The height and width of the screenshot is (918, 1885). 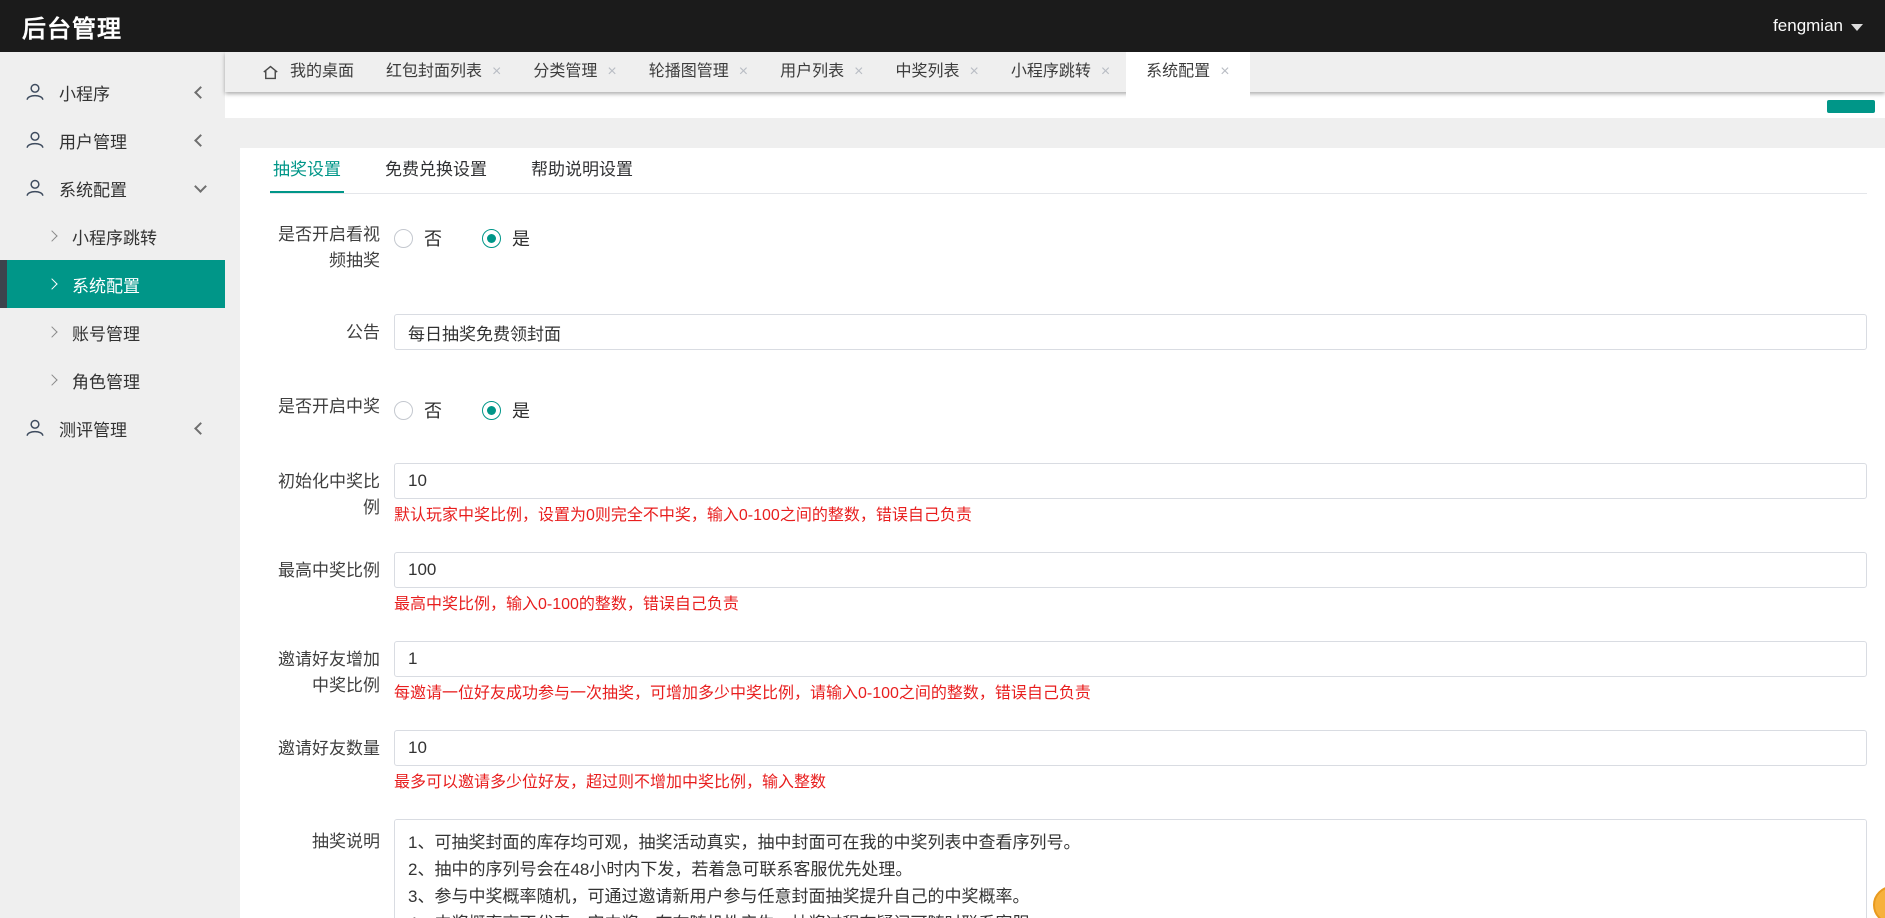 I want to click on notice-input, so click(x=1130, y=332).